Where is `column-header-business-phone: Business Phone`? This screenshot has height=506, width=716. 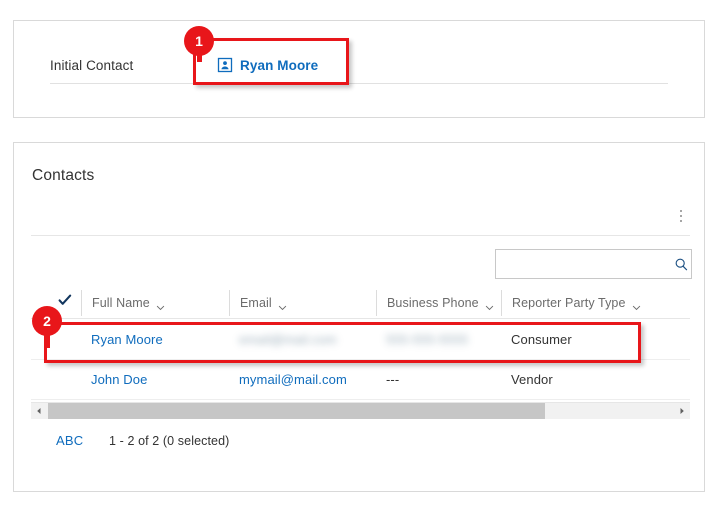 column-header-business-phone: Business Phone is located at coordinates (436, 303).